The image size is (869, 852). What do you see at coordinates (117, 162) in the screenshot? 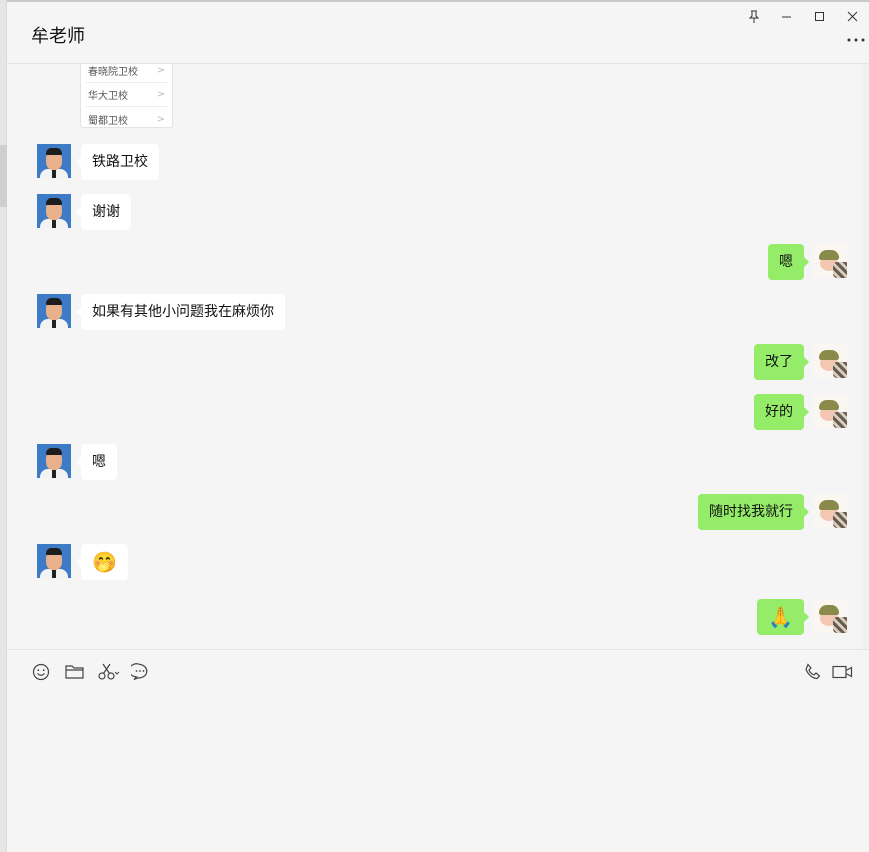
I see `message-bubble-received: 铁路卫校` at bounding box center [117, 162].